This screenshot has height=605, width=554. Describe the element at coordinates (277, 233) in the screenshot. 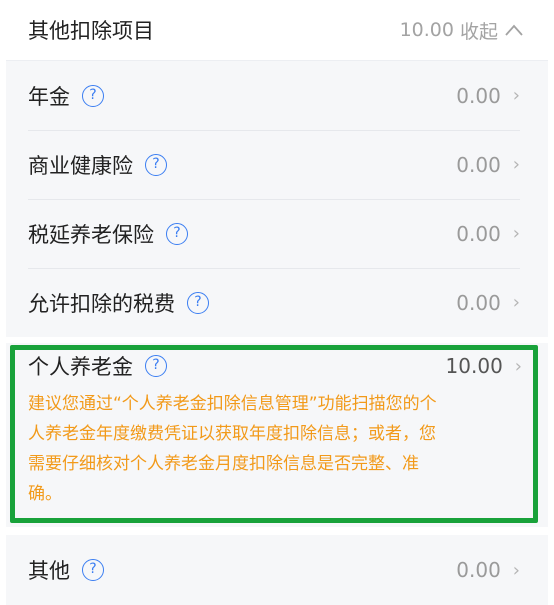

I see `row-tax-deferred-pension: 税延养老保险 ? 0.00 ›` at that location.